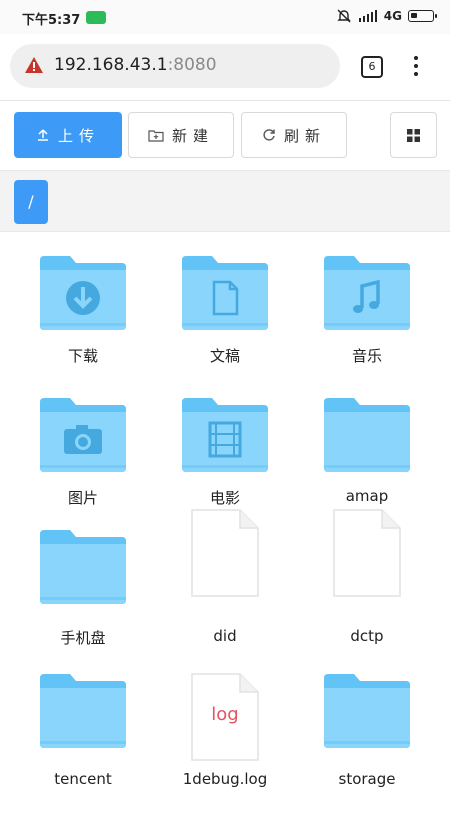 Image resolution: width=450 pixels, height=814 pixels. What do you see at coordinates (83, 435) in the screenshot?
I see `camera-folder-icon` at bounding box center [83, 435].